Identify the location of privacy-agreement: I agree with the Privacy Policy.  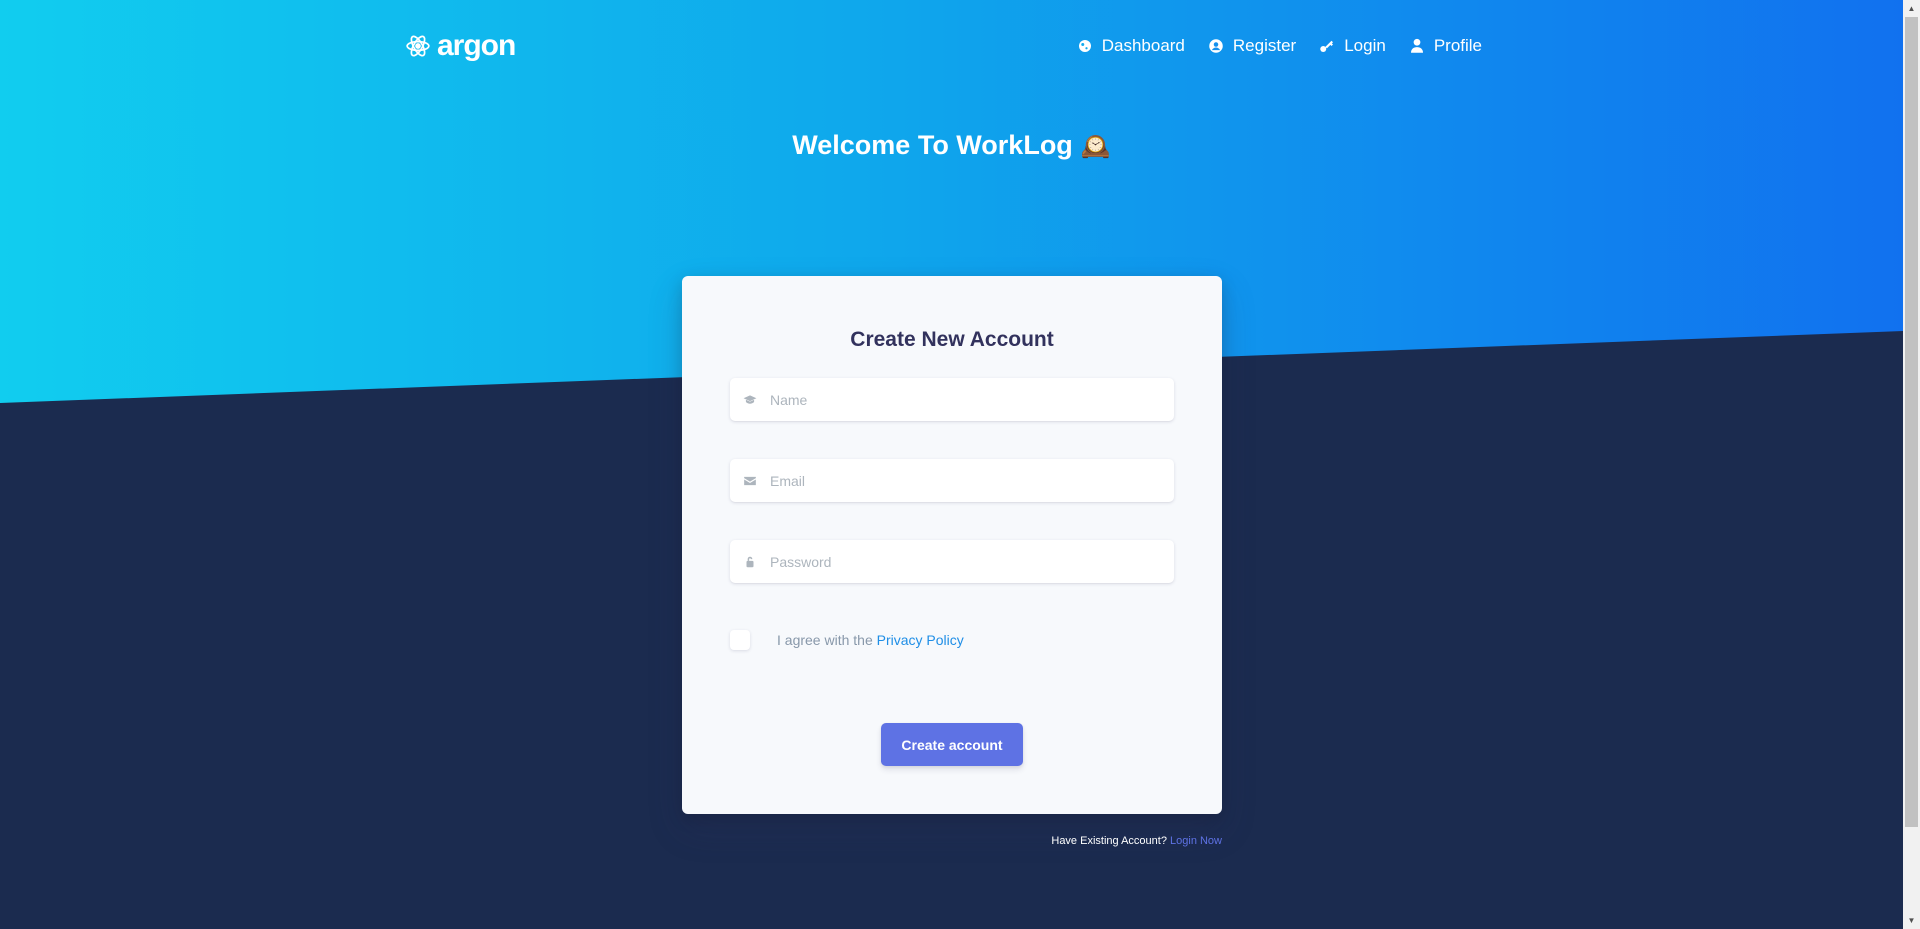
(847, 640).